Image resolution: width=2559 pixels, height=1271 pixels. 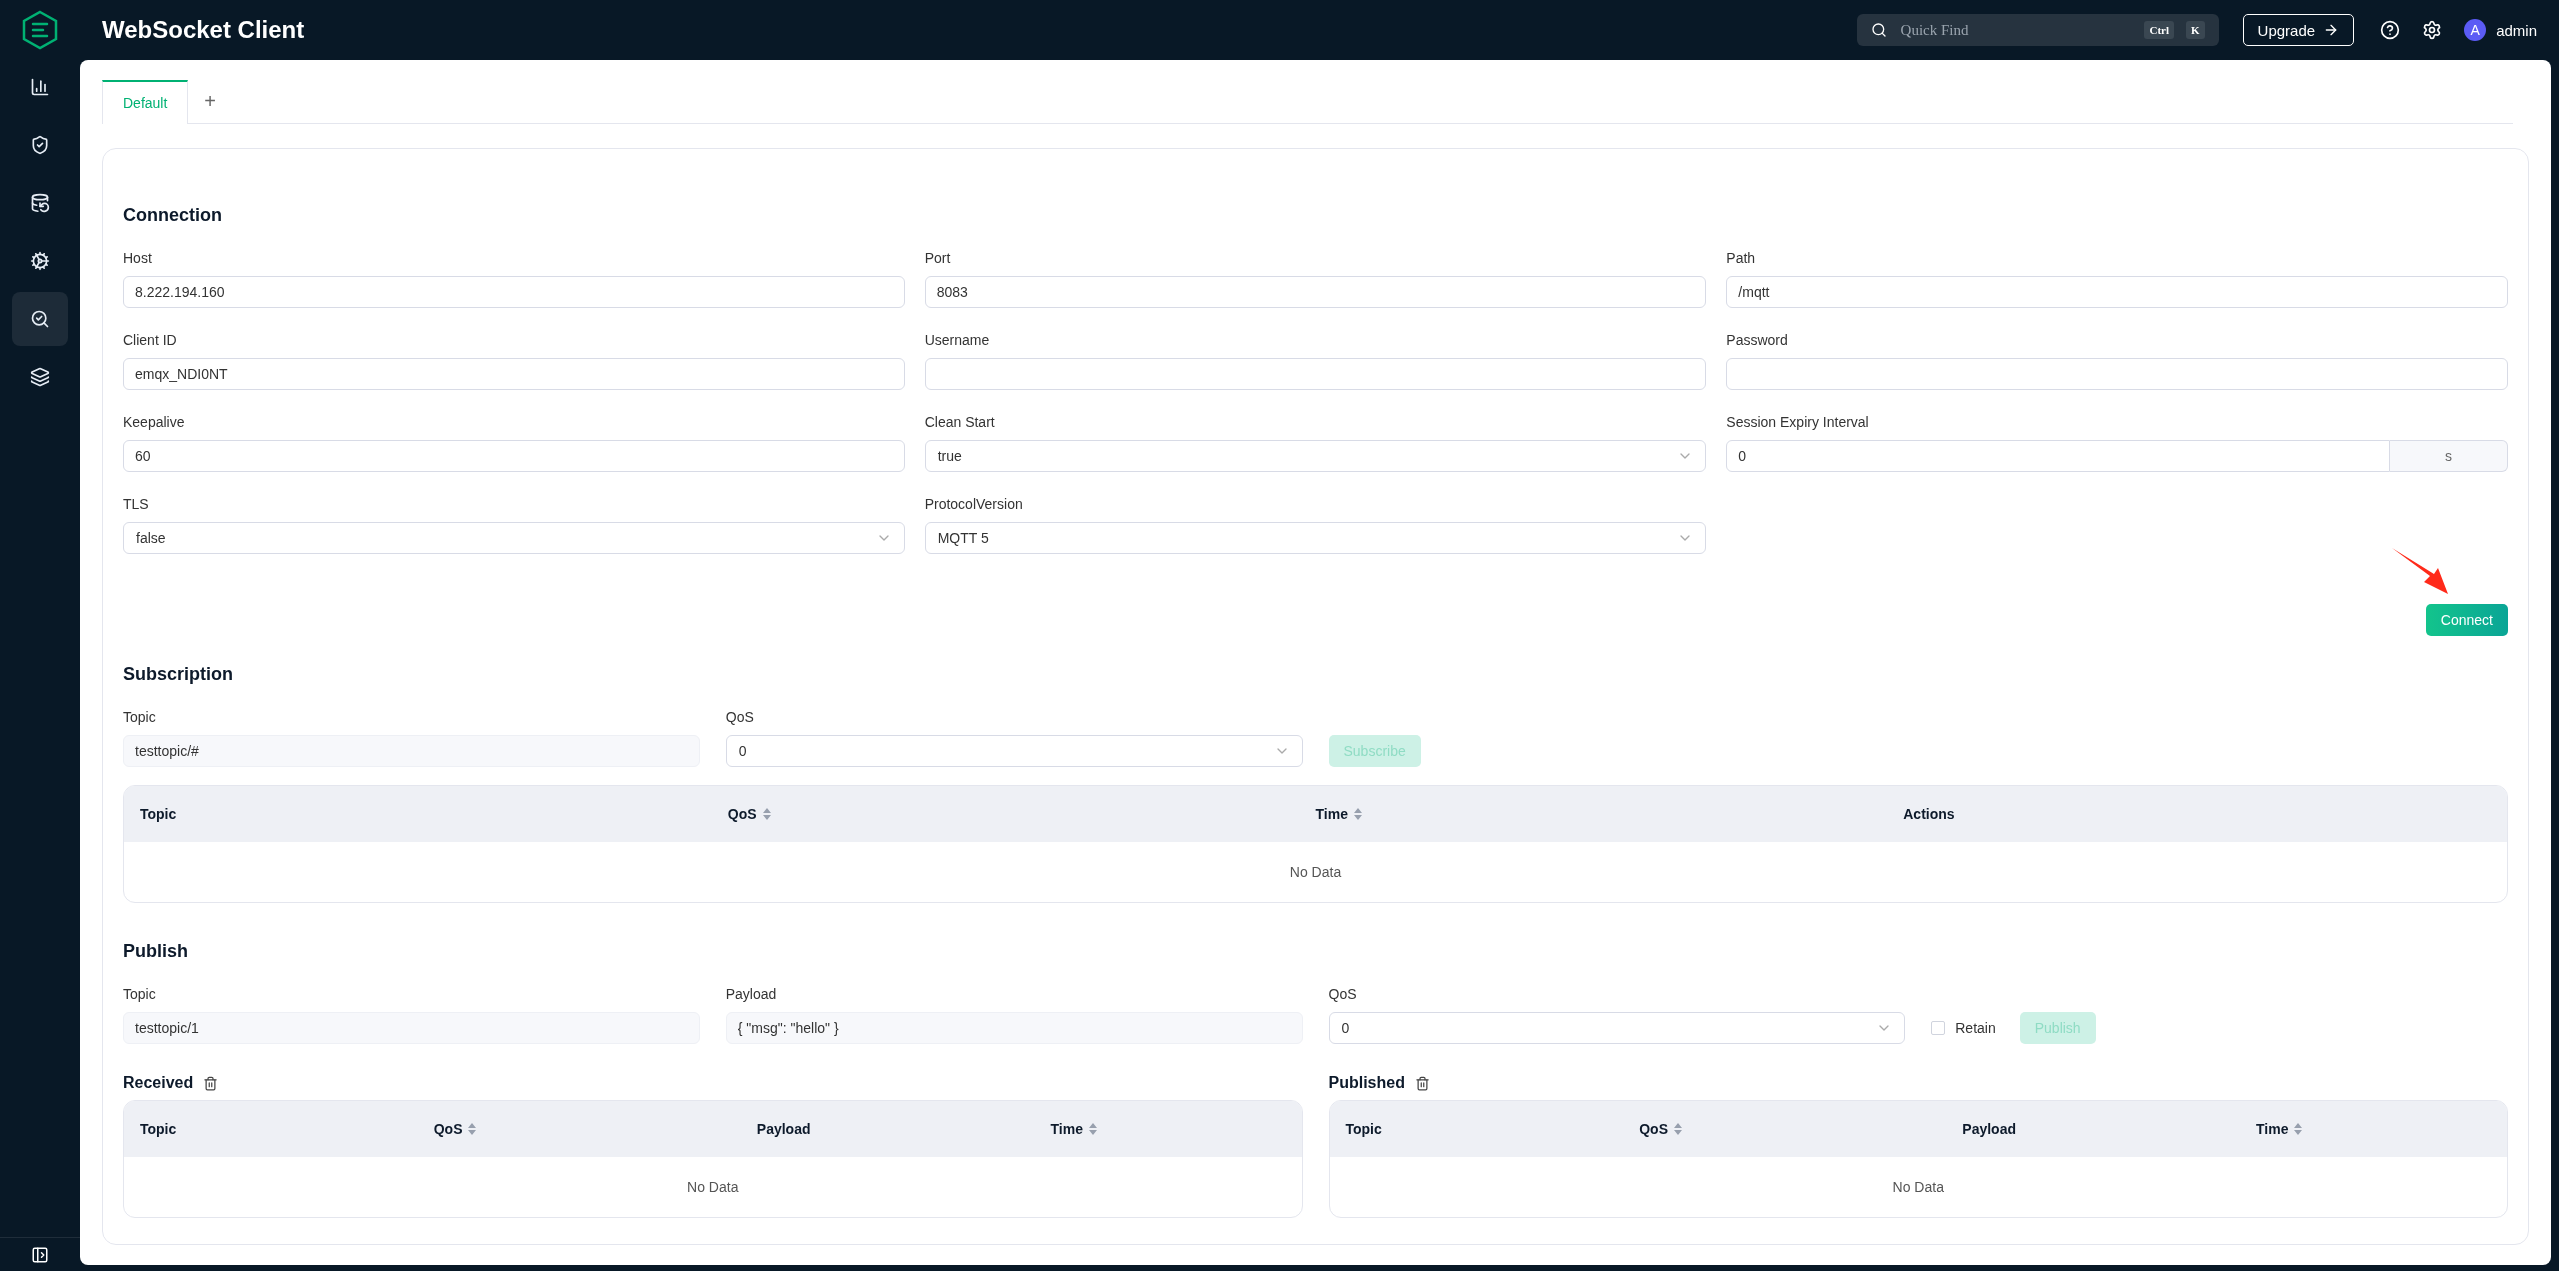 I want to click on input-field: /mqtt, so click(x=2117, y=292).